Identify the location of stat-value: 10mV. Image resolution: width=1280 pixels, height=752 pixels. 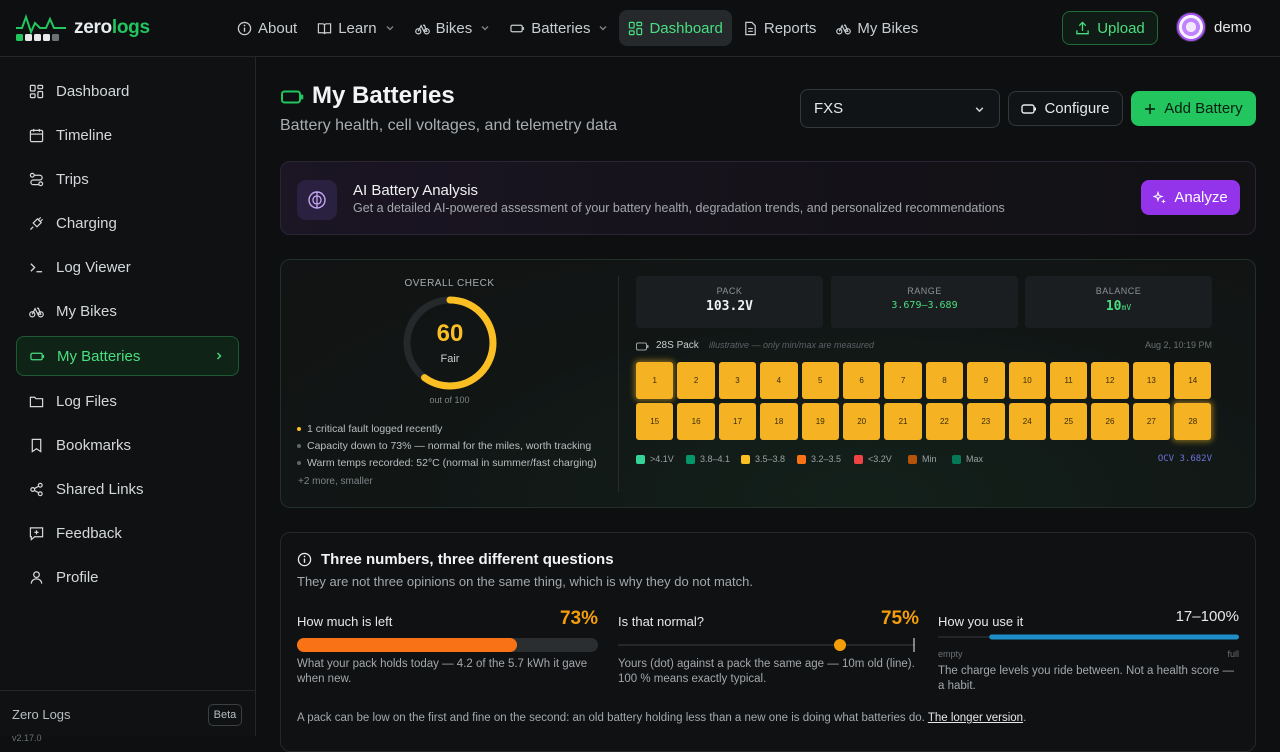
(1118, 306).